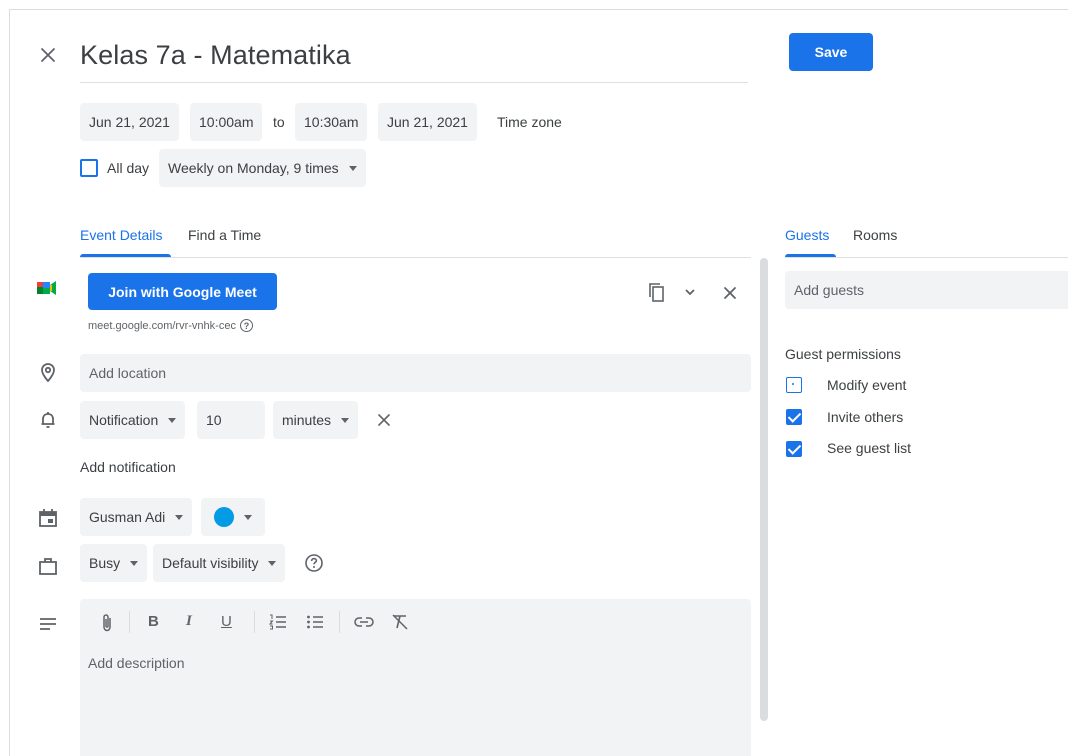 This screenshot has height=756, width=1068. What do you see at coordinates (764, 489) in the screenshot?
I see `scrollbar` at bounding box center [764, 489].